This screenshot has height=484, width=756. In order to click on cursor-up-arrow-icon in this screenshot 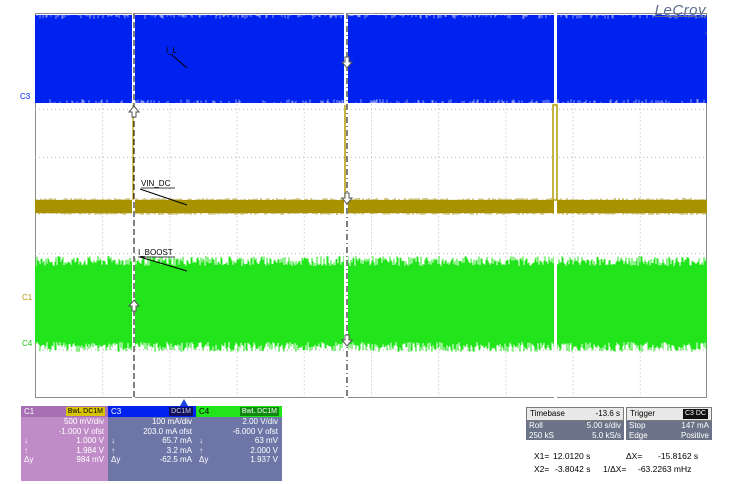, I will do `click(134, 111)`.